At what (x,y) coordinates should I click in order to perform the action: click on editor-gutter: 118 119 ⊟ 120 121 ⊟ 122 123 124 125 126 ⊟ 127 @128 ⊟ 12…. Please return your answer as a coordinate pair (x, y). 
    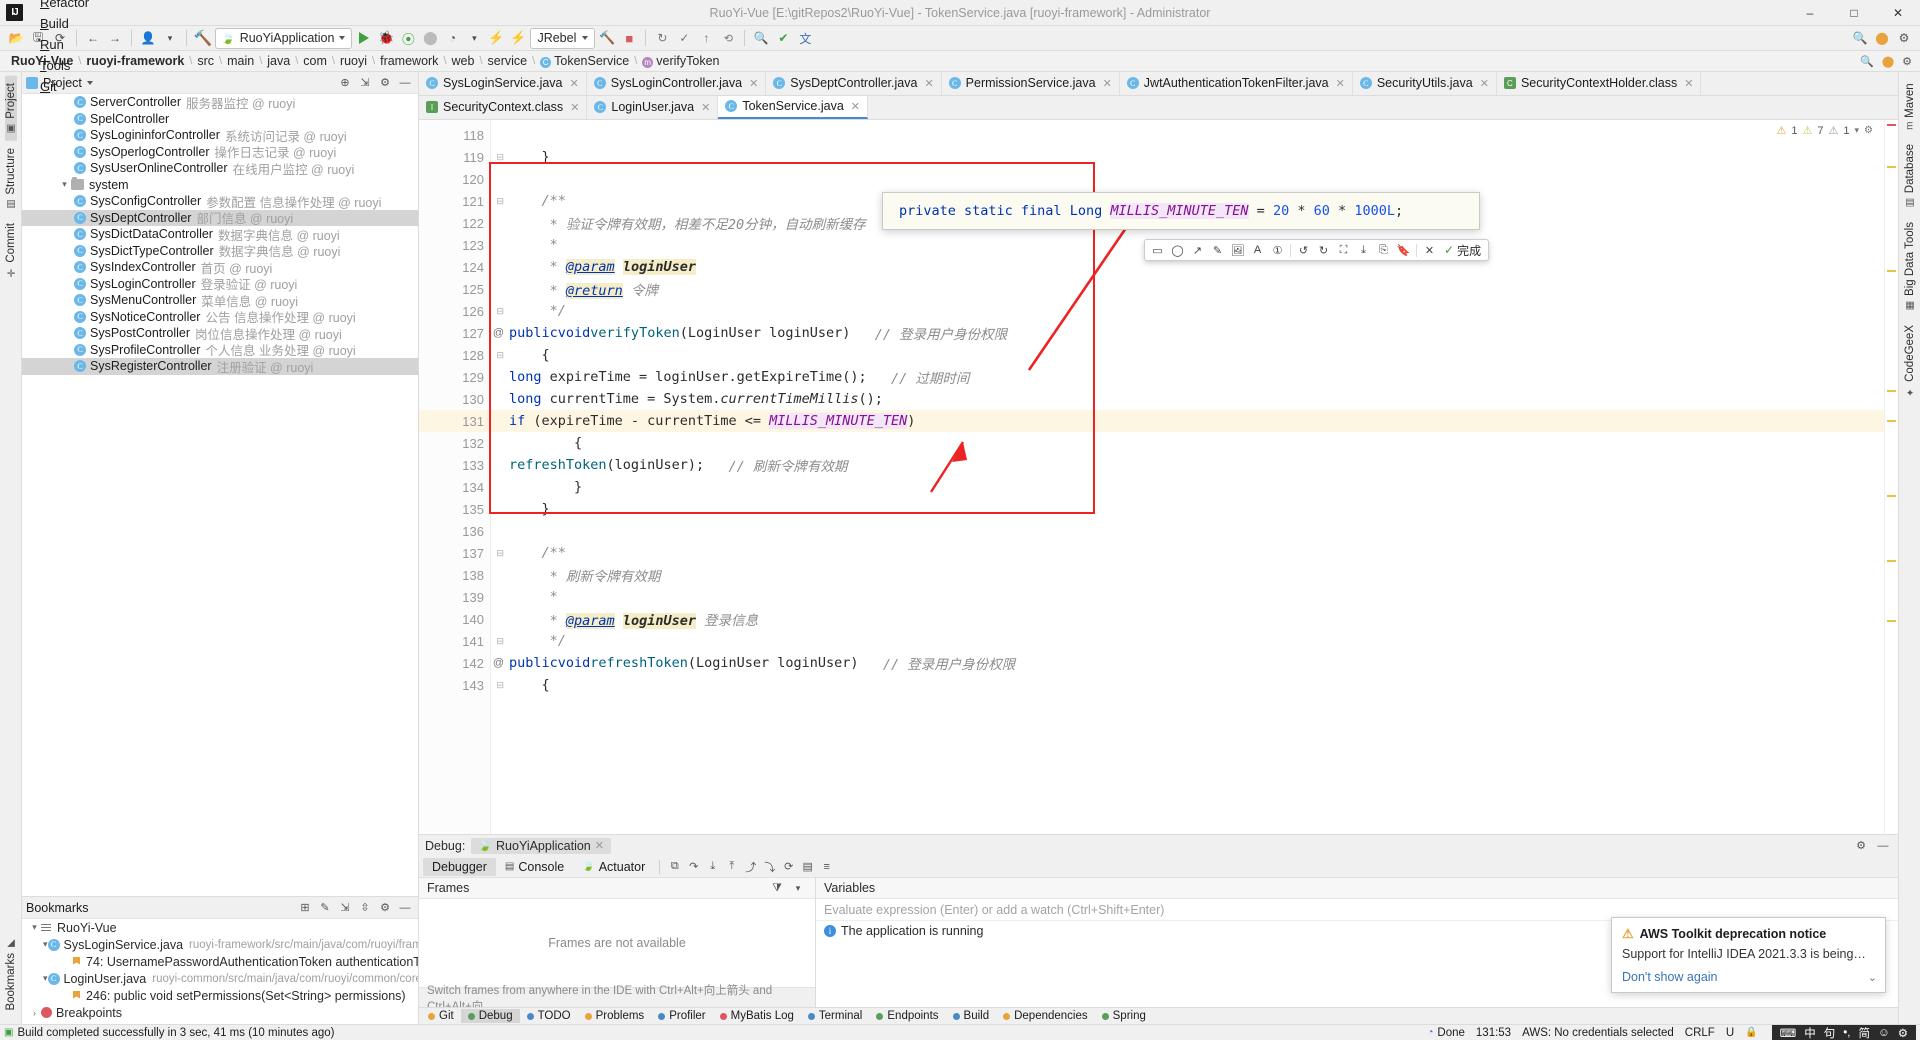
    Looking at the image, I should click on (462, 477).